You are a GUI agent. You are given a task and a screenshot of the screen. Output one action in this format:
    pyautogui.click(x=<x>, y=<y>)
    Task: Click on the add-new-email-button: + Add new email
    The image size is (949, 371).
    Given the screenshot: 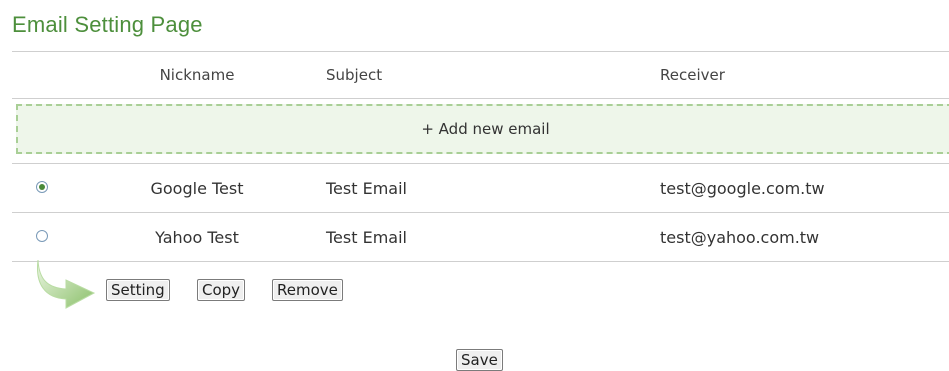 What is the action you would take?
    pyautogui.click(x=482, y=129)
    